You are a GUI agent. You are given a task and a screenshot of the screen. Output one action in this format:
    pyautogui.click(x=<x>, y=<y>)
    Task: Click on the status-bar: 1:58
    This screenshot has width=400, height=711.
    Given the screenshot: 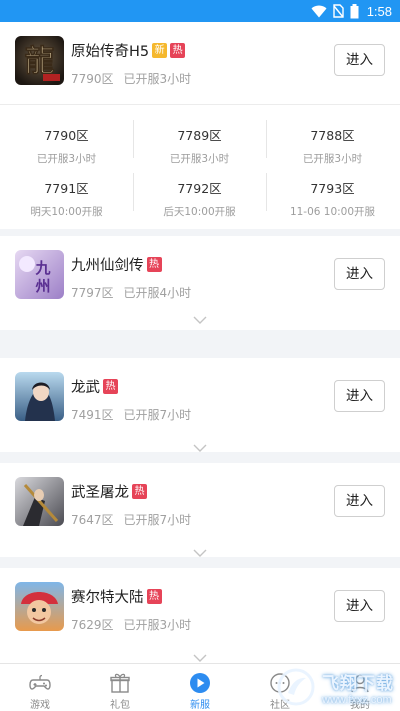 What is the action you would take?
    pyautogui.click(x=200, y=11)
    